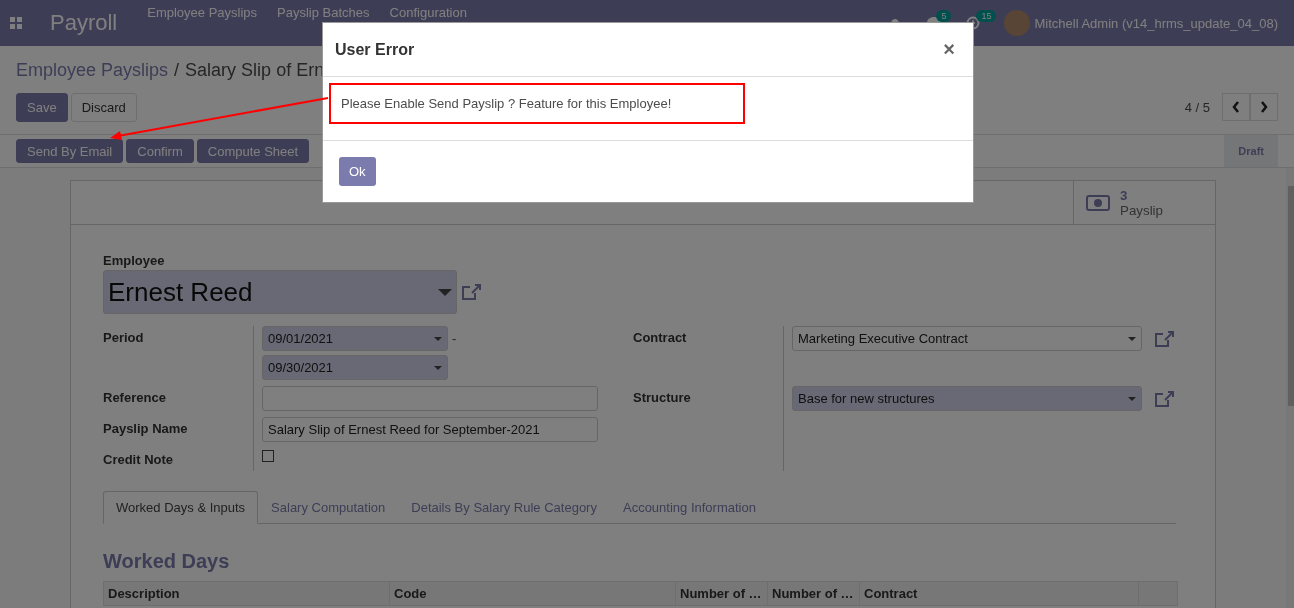 The image size is (1294, 608). Describe the element at coordinates (944, 16) in the screenshot. I see `notification-badge: 5` at that location.